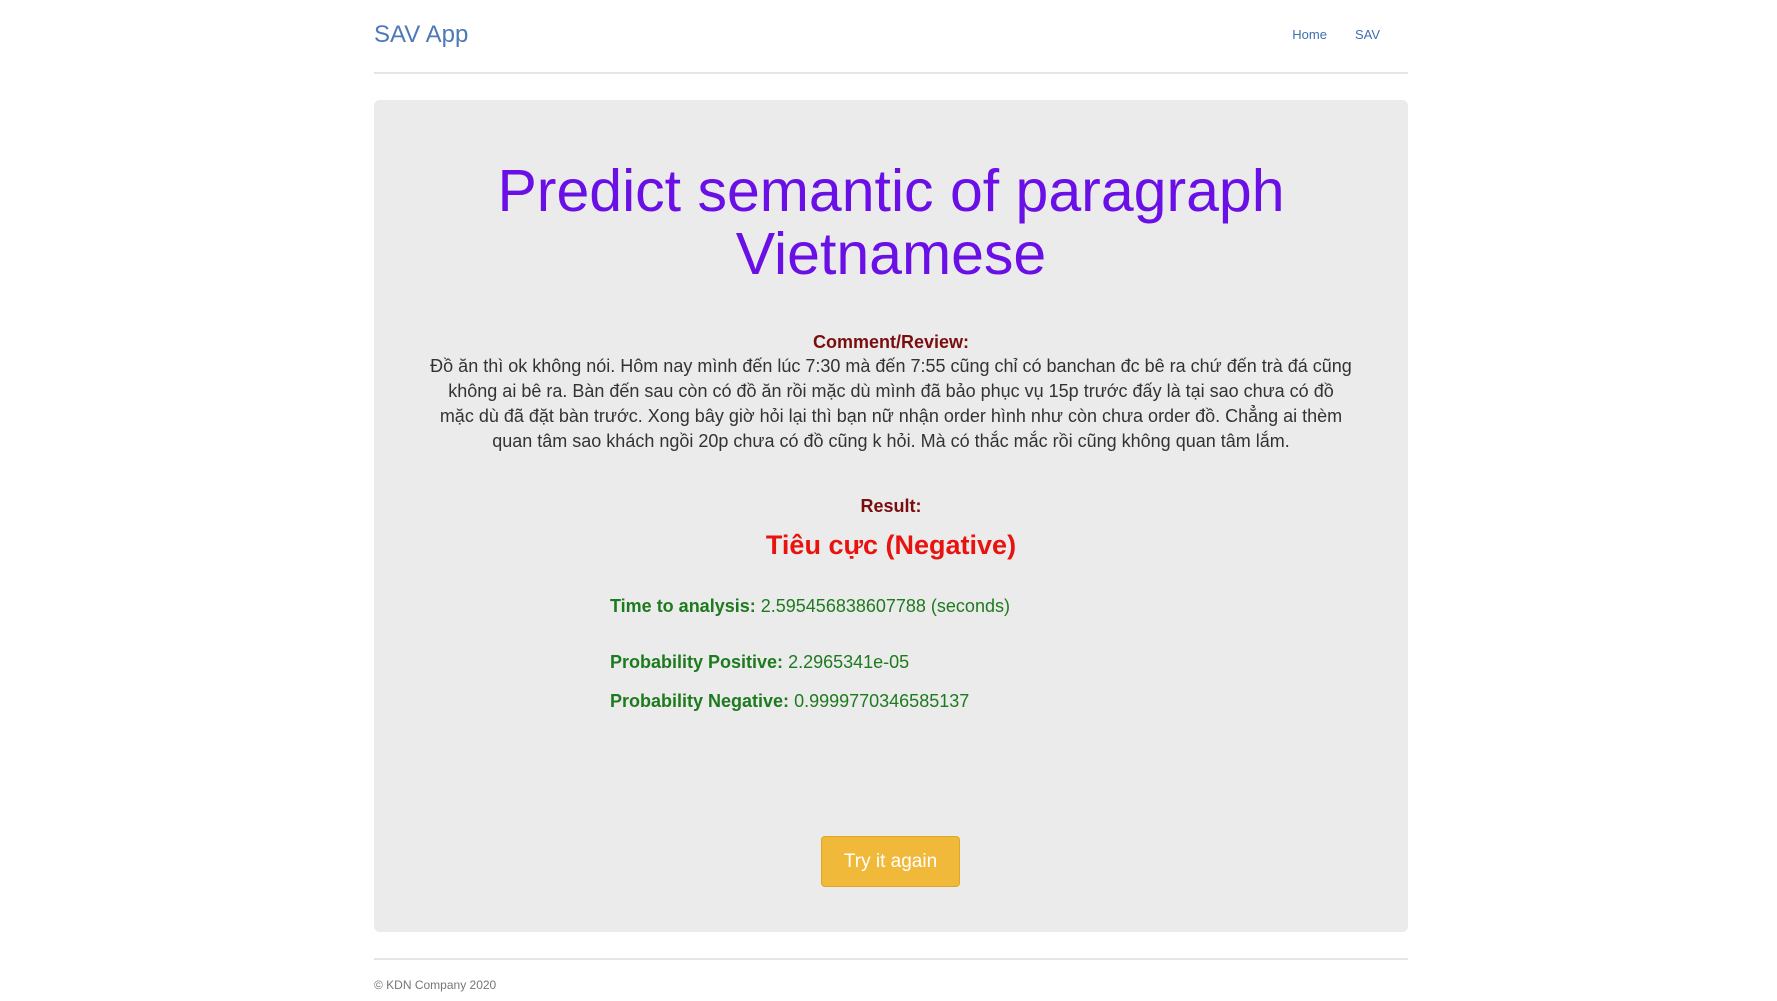 Image resolution: width=1777 pixels, height=1001 pixels. I want to click on time-value: 2.595456838607788 (seconds), so click(885, 606).